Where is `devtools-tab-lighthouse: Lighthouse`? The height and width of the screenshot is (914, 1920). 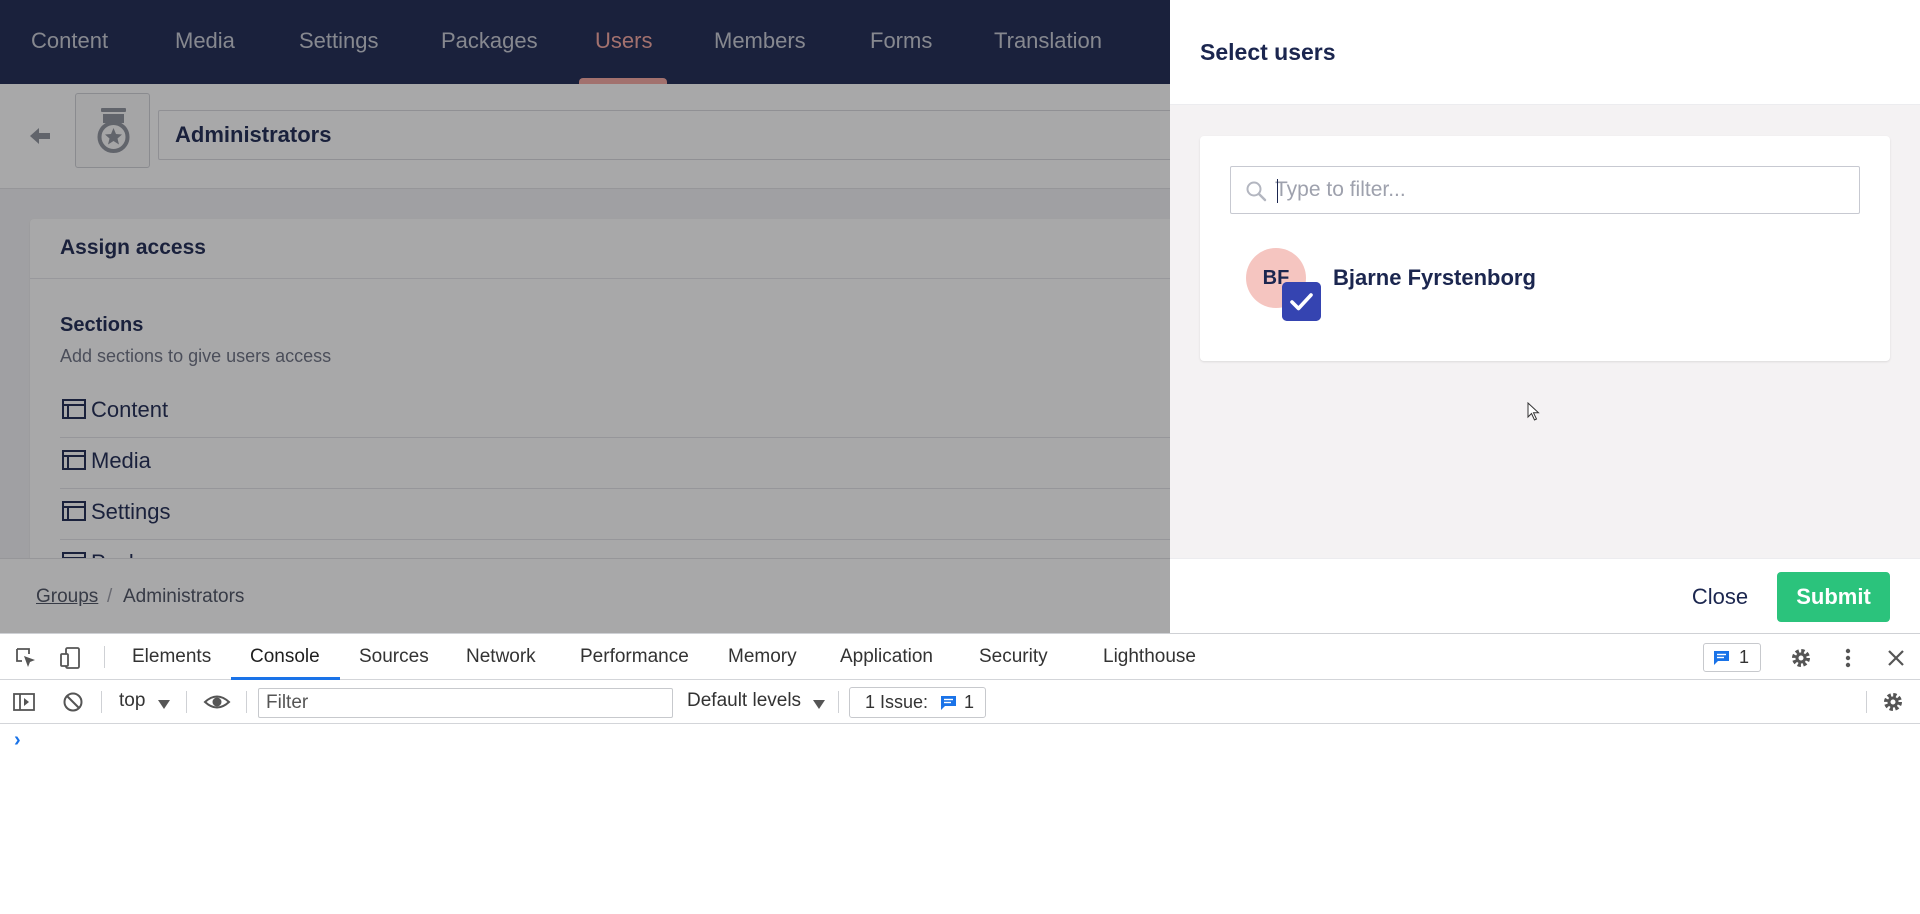
devtools-tab-lighthouse: Lighthouse is located at coordinates (1149, 657).